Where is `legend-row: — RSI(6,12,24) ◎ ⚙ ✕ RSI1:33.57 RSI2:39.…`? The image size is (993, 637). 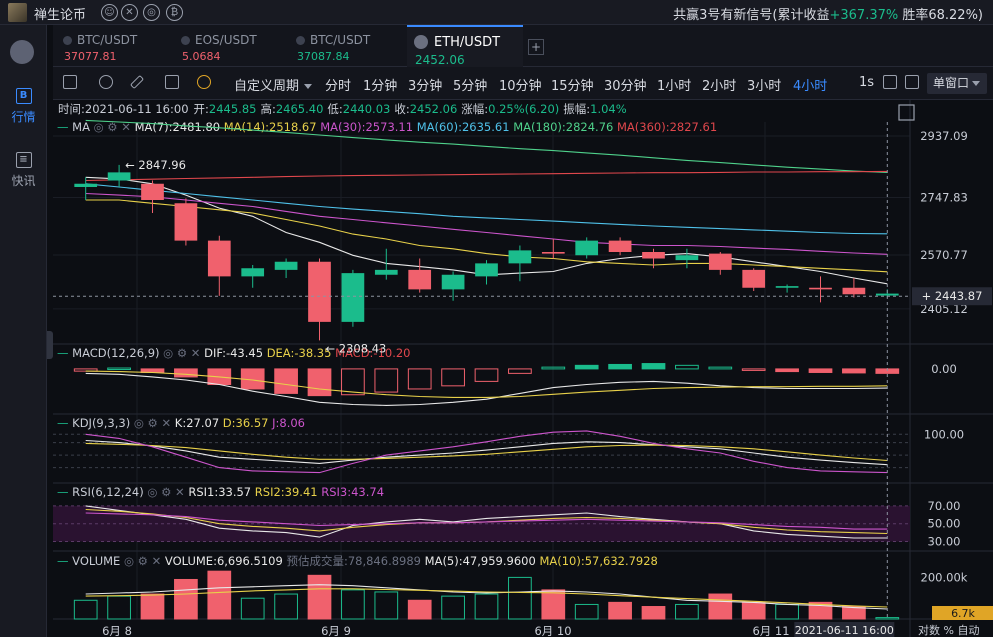
legend-row: — RSI(6,12,24) ◎ ⚙ ✕ RSI1:33.57 RSI2:39.… is located at coordinates (220, 492).